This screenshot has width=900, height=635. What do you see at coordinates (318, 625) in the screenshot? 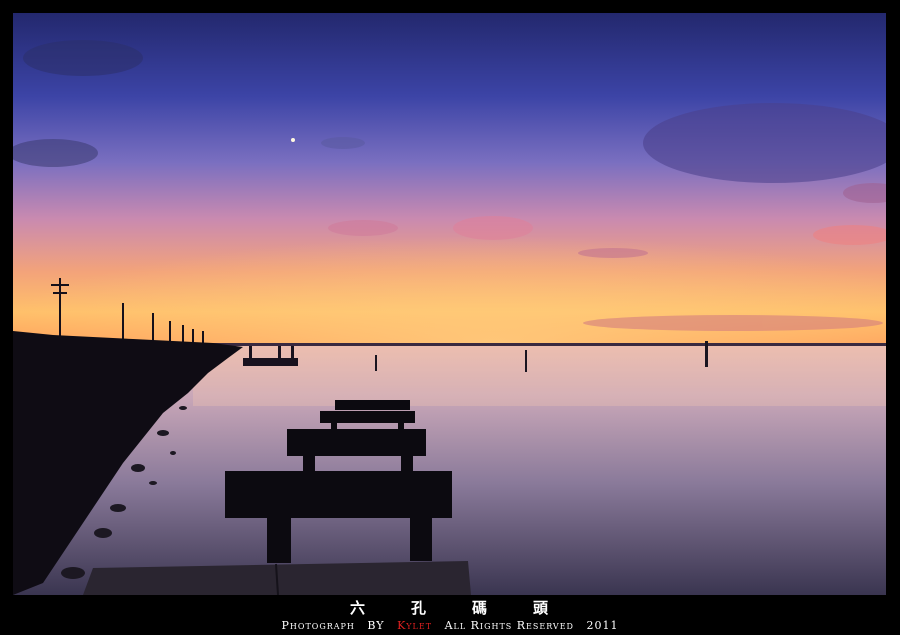
I see `credit-prefix: Photograph` at bounding box center [318, 625].